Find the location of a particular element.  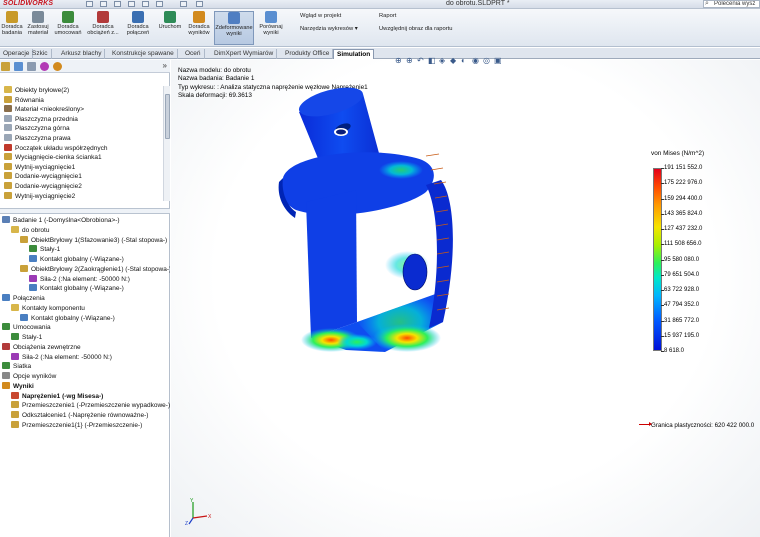

feature-tree-item: Wytnij-wyciągnięcie2 is located at coordinates (39, 196).